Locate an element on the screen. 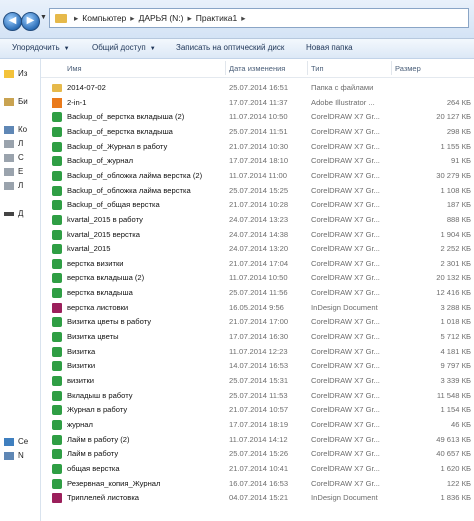 The width and height of the screenshot is (474, 521). nav-item-label: Се is located at coordinates (23, 441).